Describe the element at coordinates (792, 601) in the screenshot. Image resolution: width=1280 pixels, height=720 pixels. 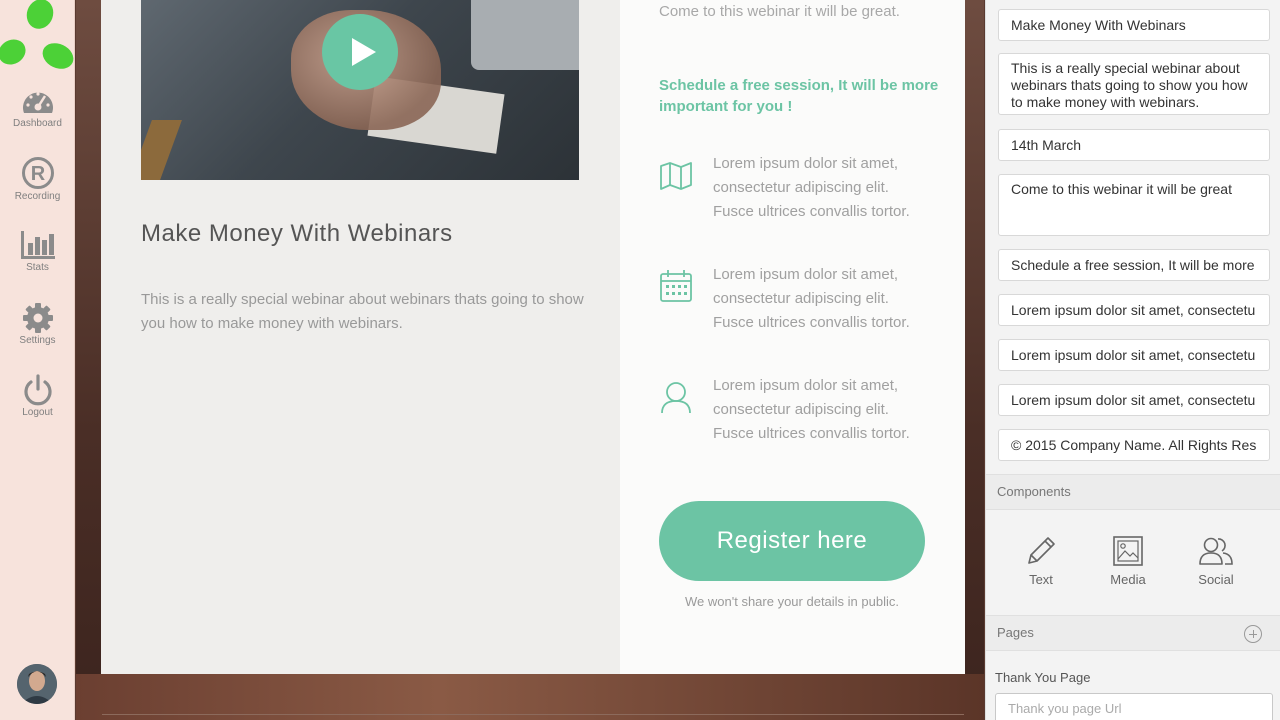
I see `privacy-note: We won't share your details in public.` at that location.